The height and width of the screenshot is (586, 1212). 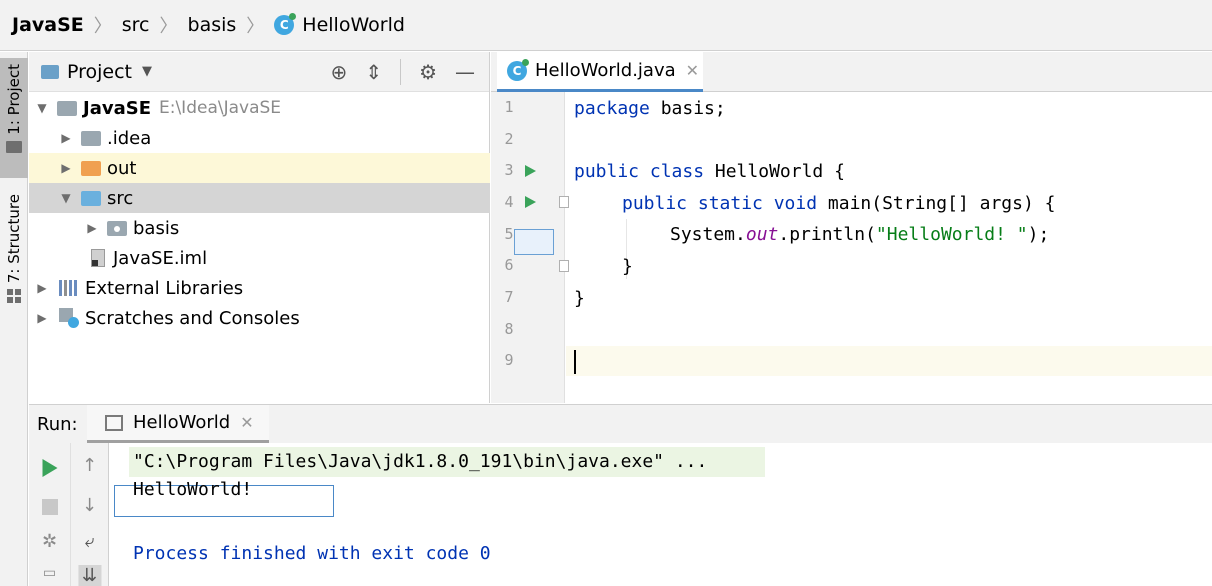 I want to click on tree-item-external-libraries: ▶ External Libraries, so click(x=259, y=288).